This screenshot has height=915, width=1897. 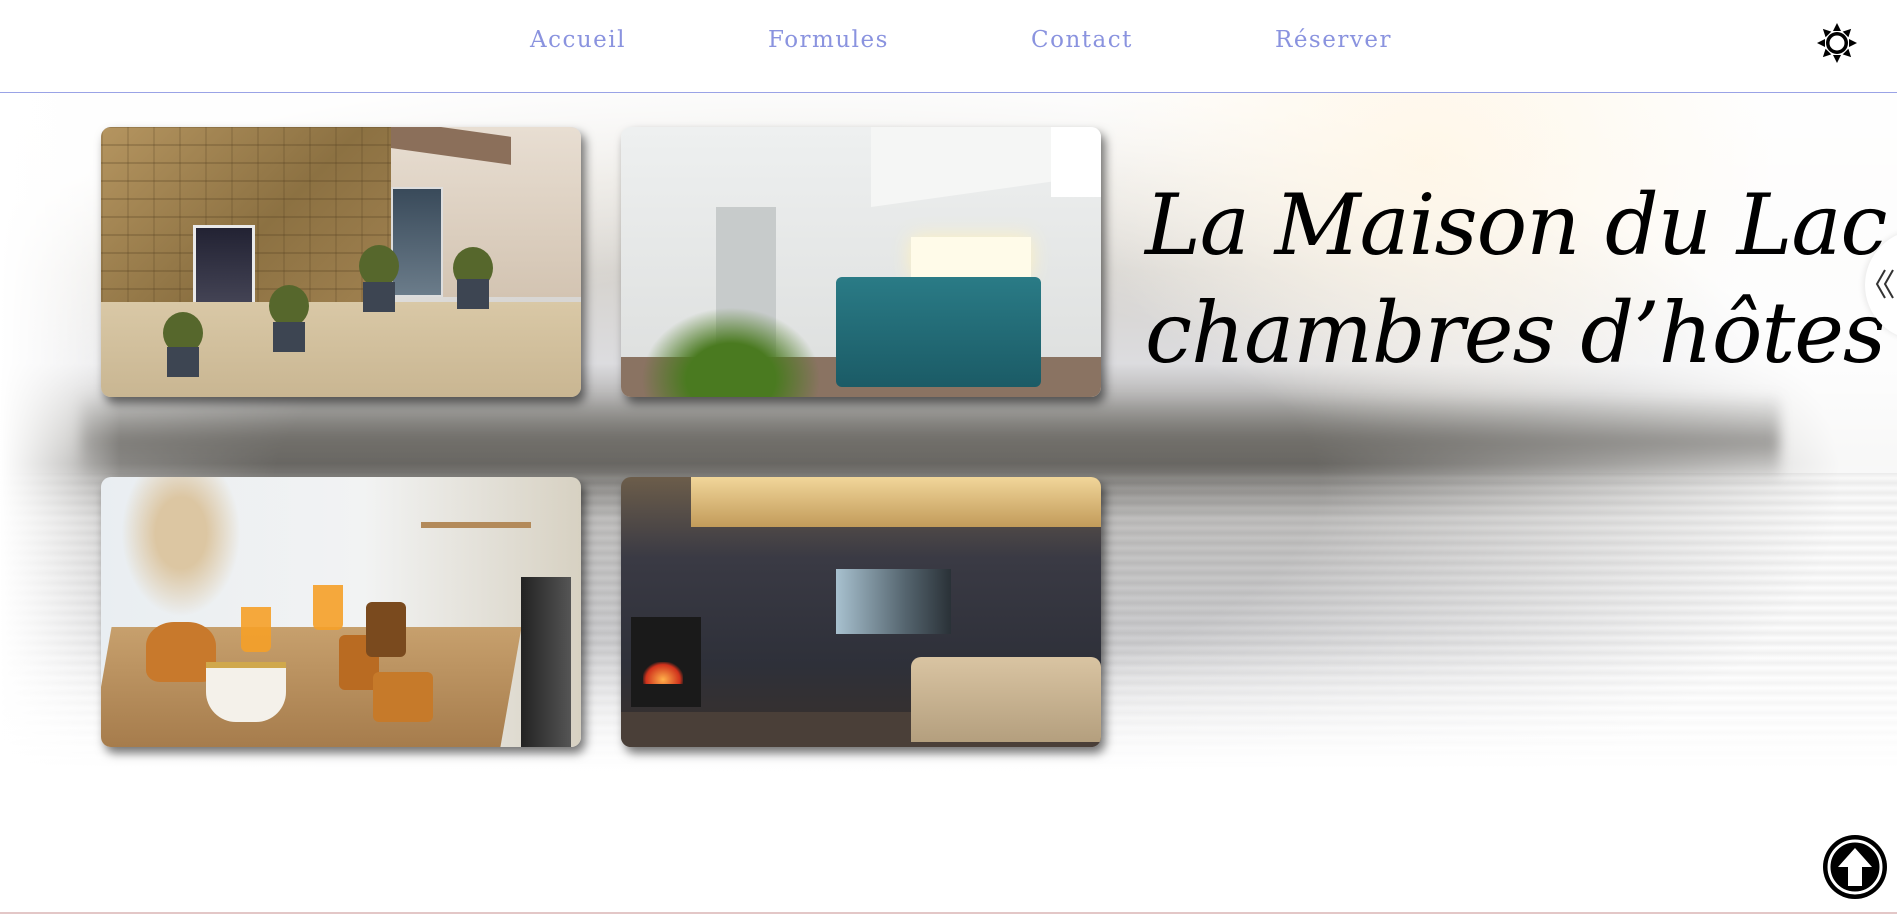 I want to click on footer-divider, so click(x=948, y=913).